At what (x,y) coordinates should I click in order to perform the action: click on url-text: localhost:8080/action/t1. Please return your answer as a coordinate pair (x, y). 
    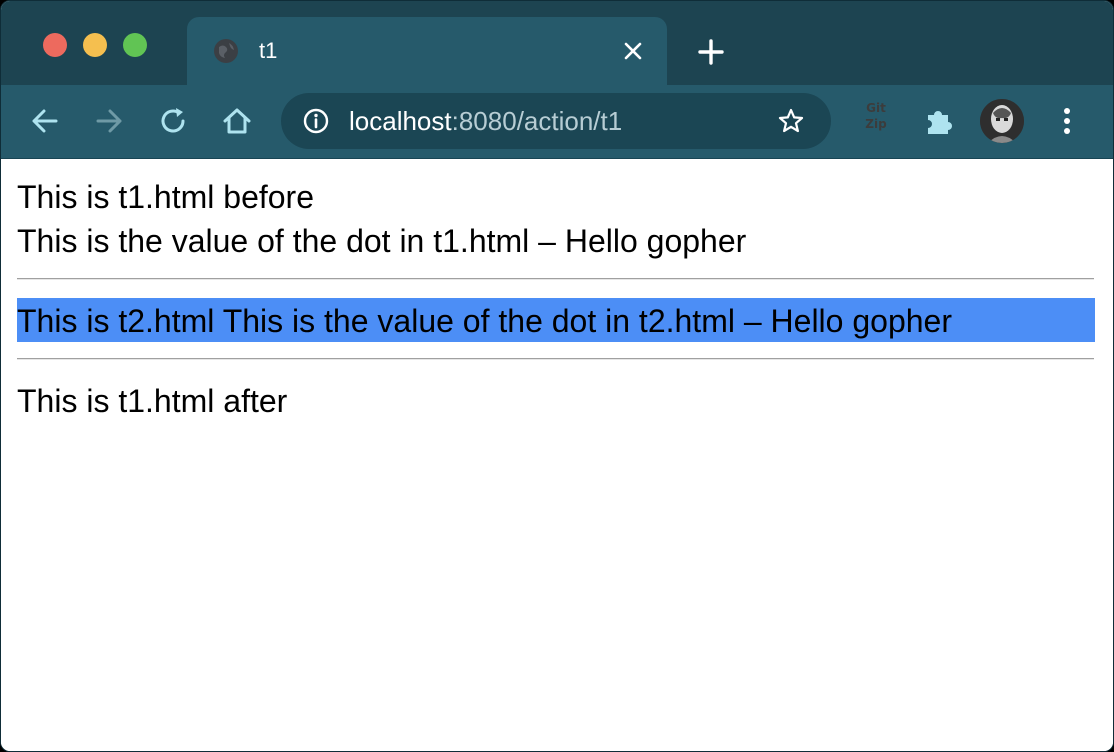
    Looking at the image, I should click on (485, 121).